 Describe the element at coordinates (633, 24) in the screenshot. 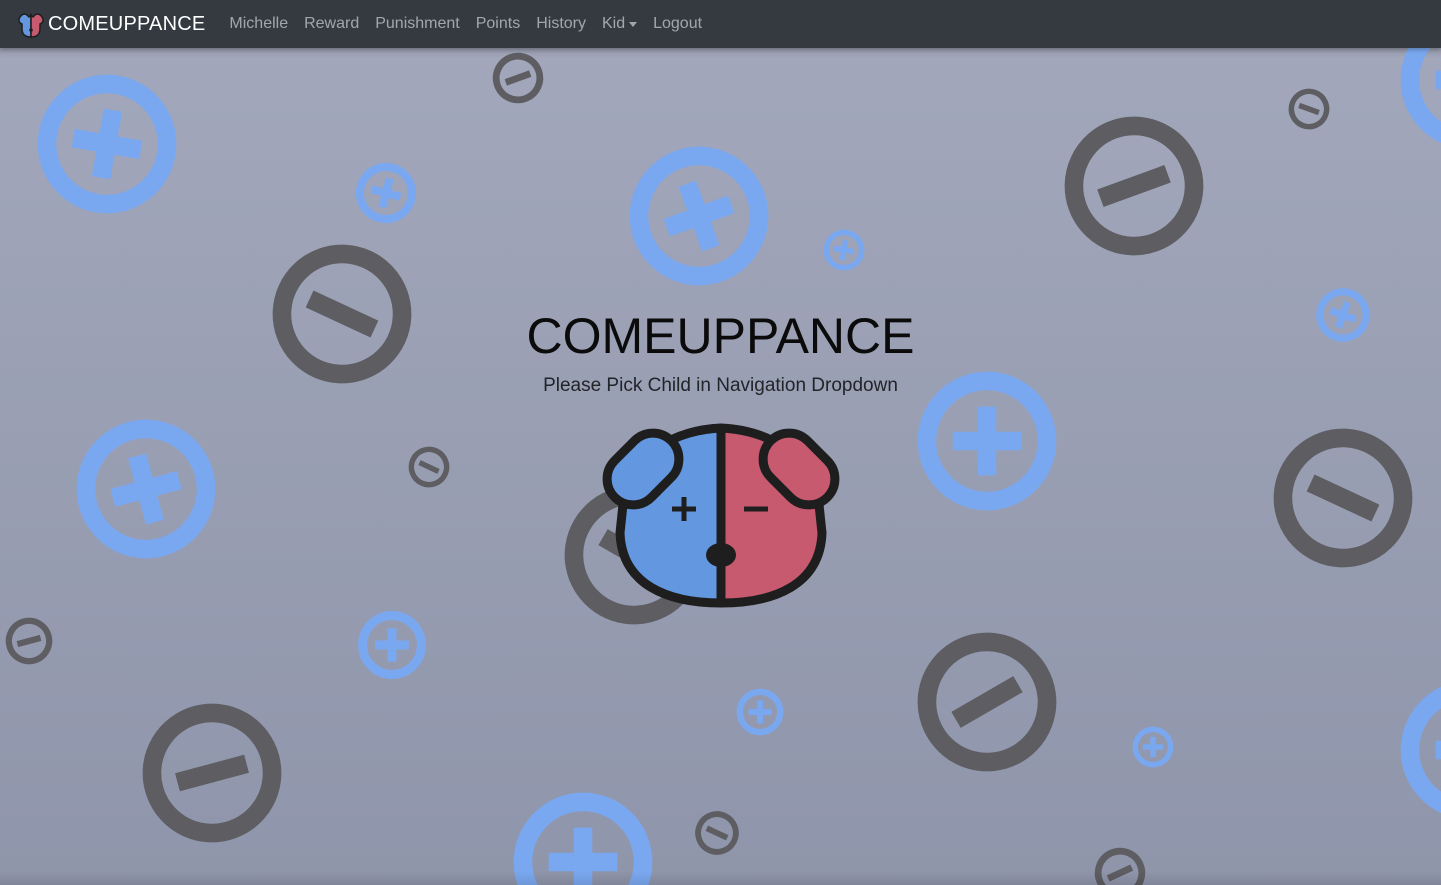

I see `caret-down-icon` at that location.